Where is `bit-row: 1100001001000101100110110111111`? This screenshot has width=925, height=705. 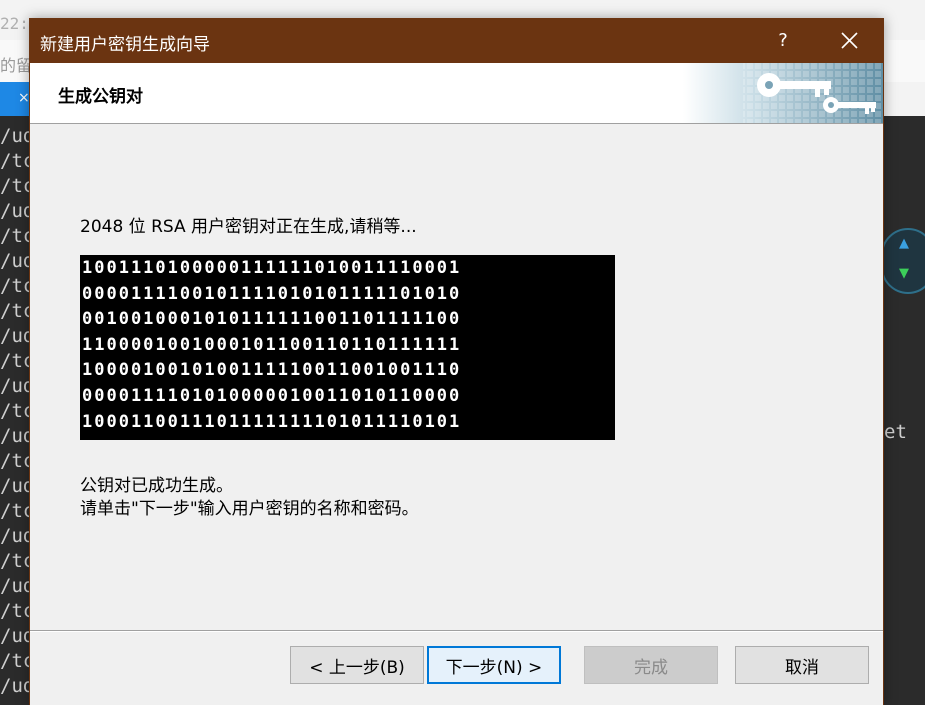 bit-row: 1100001001000101100110110111111 is located at coordinates (272, 344).